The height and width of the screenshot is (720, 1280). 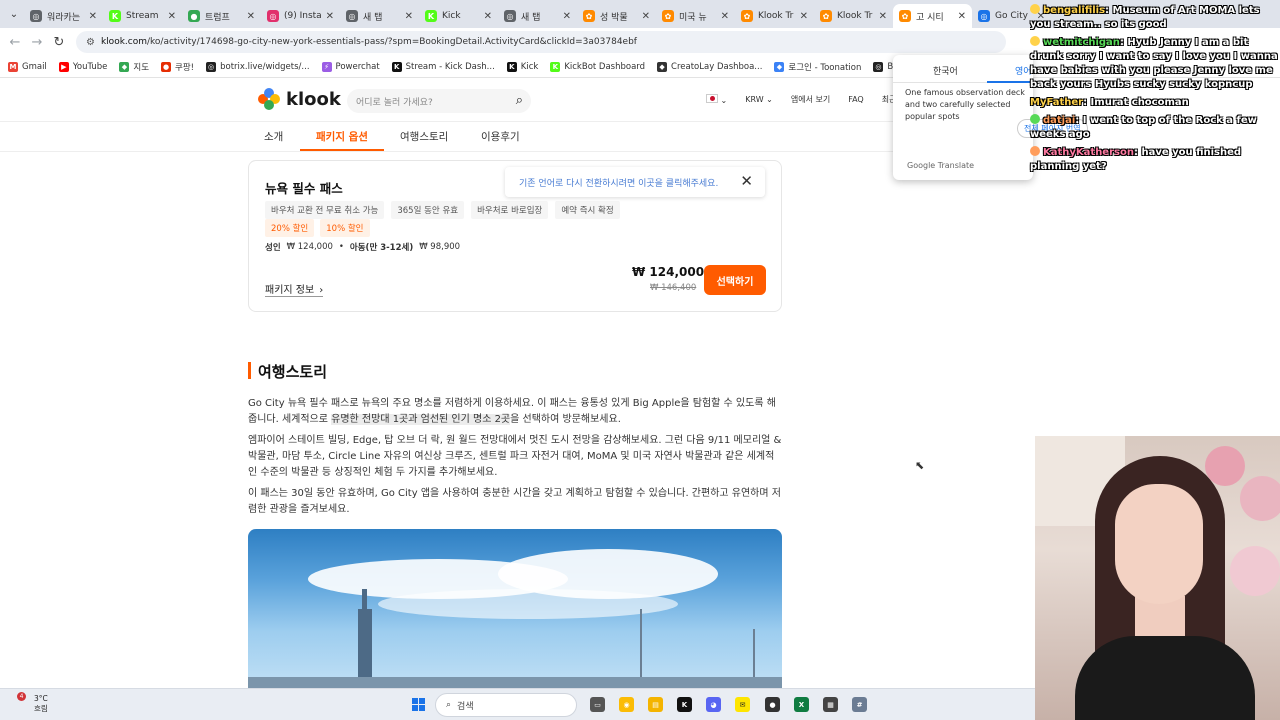 I want to click on browser-tab: ● 트럼프 ✕, so click(x=221, y=16).